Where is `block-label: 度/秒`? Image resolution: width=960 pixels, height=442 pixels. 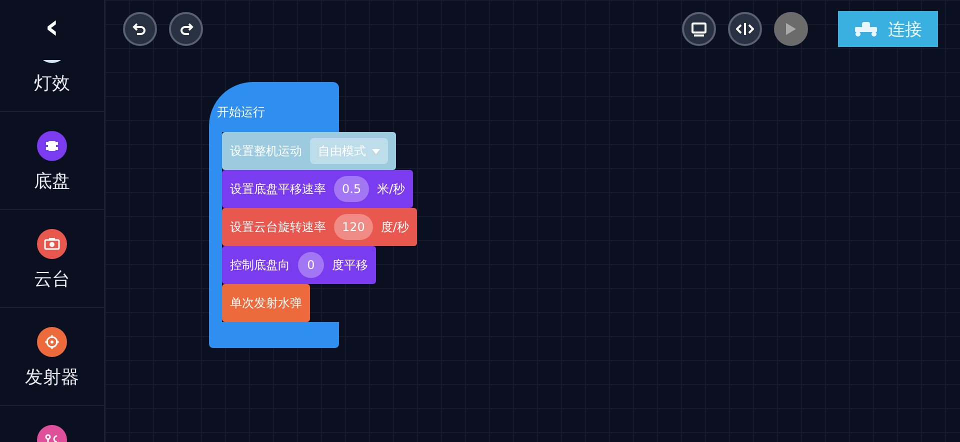
block-label: 度/秒 is located at coordinates (394, 227).